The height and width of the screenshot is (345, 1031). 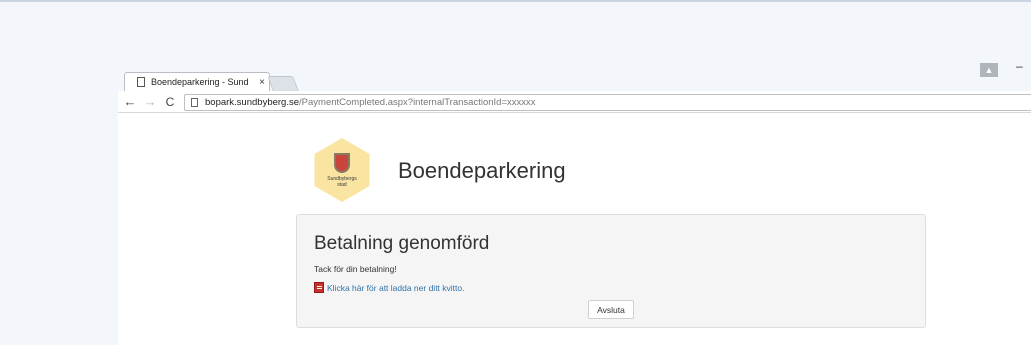 What do you see at coordinates (130, 102) in the screenshot?
I see `back-arrow-icon: ←` at bounding box center [130, 102].